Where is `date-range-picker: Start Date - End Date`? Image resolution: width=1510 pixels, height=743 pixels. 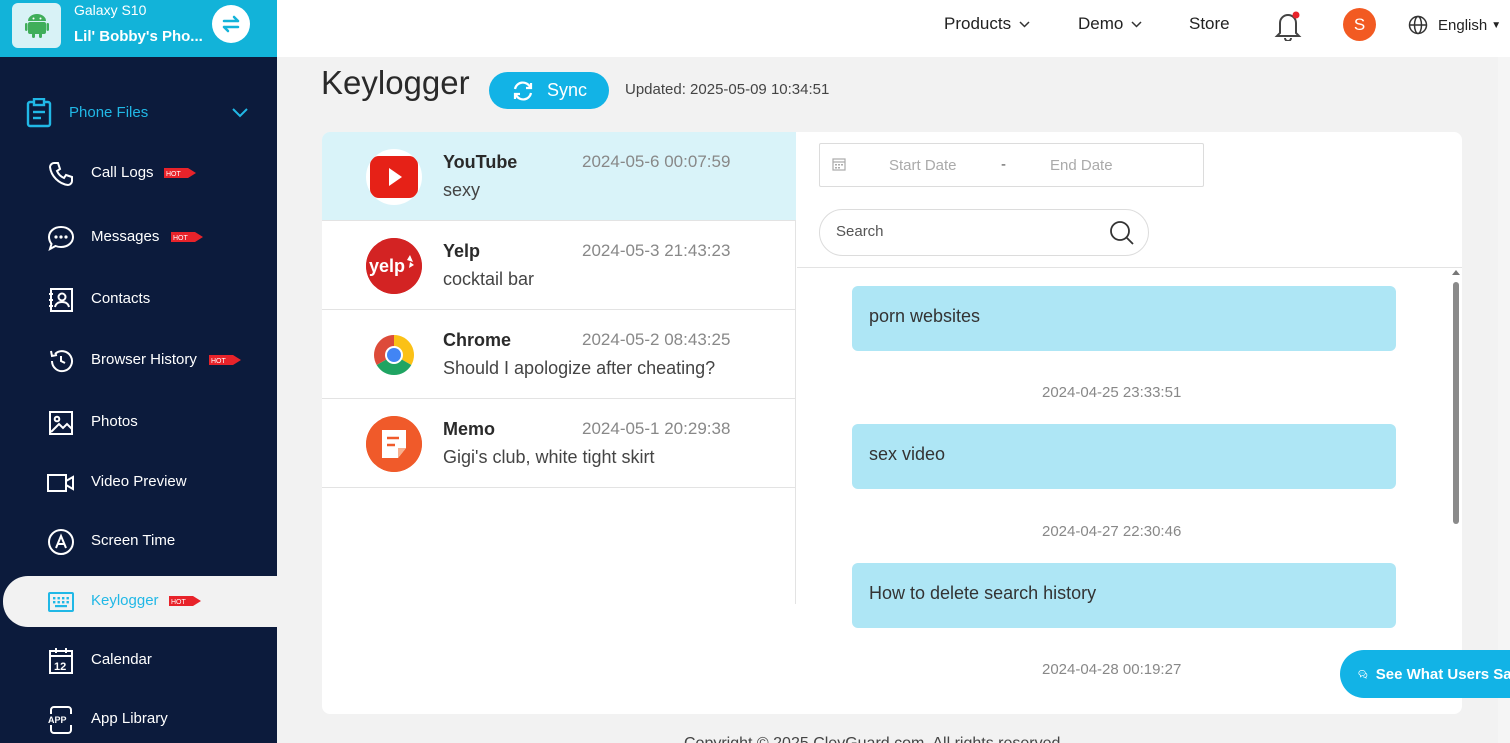
date-range-picker: Start Date - End Date is located at coordinates (1011, 165).